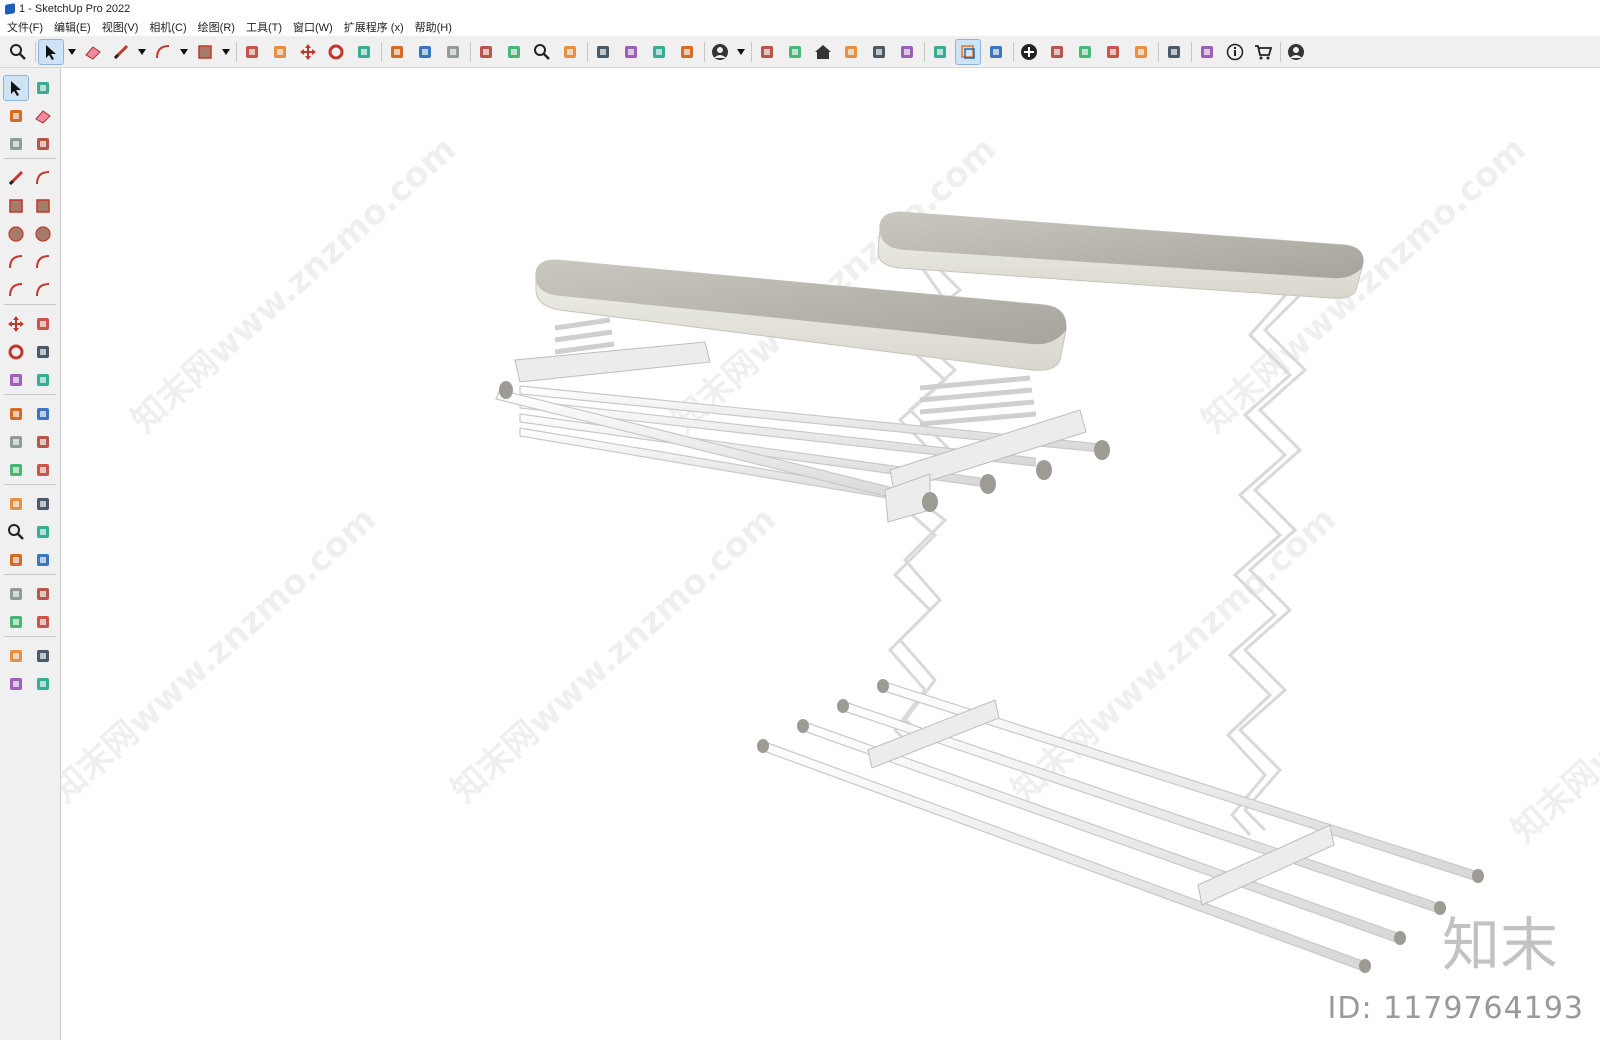  Describe the element at coordinates (907, 52) in the screenshot. I see `back-view-icon` at that location.